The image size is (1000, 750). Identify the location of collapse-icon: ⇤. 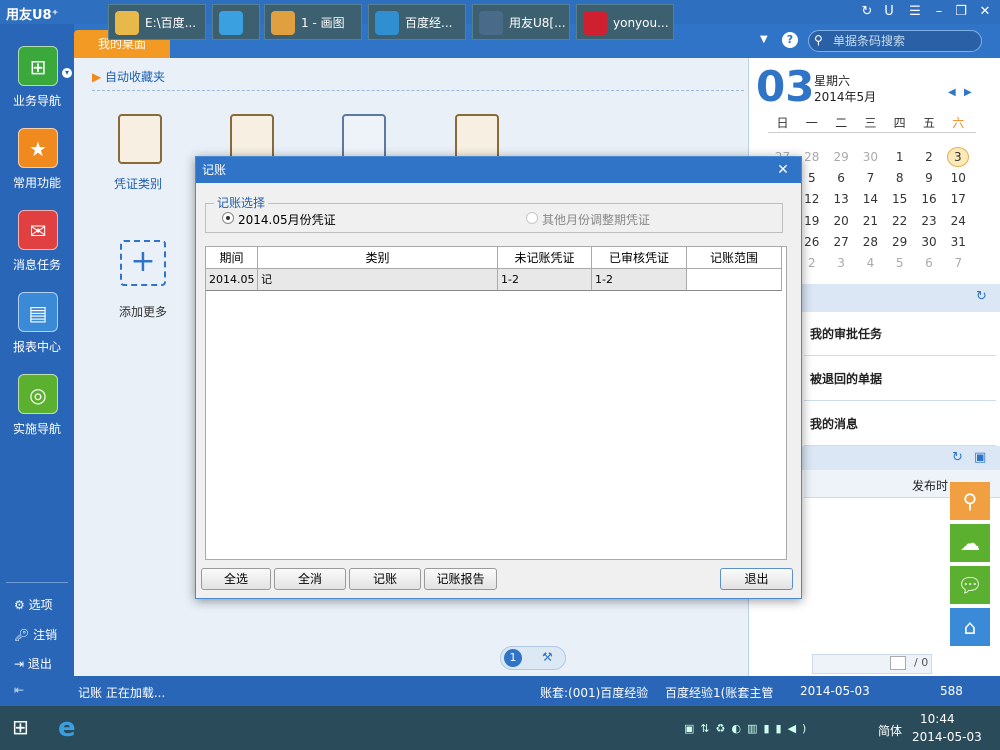
(19, 690).